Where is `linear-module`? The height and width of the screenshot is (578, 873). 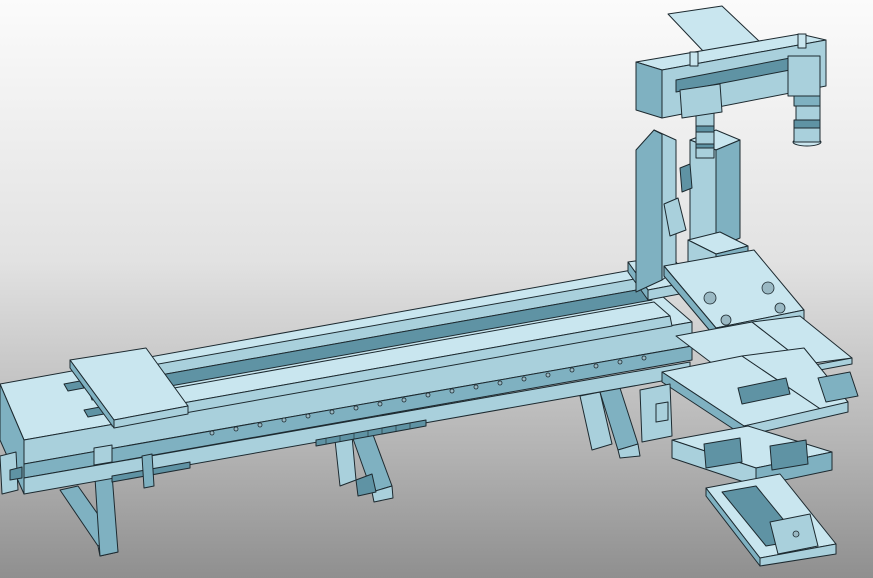 linear-module is located at coordinates (771, 520).